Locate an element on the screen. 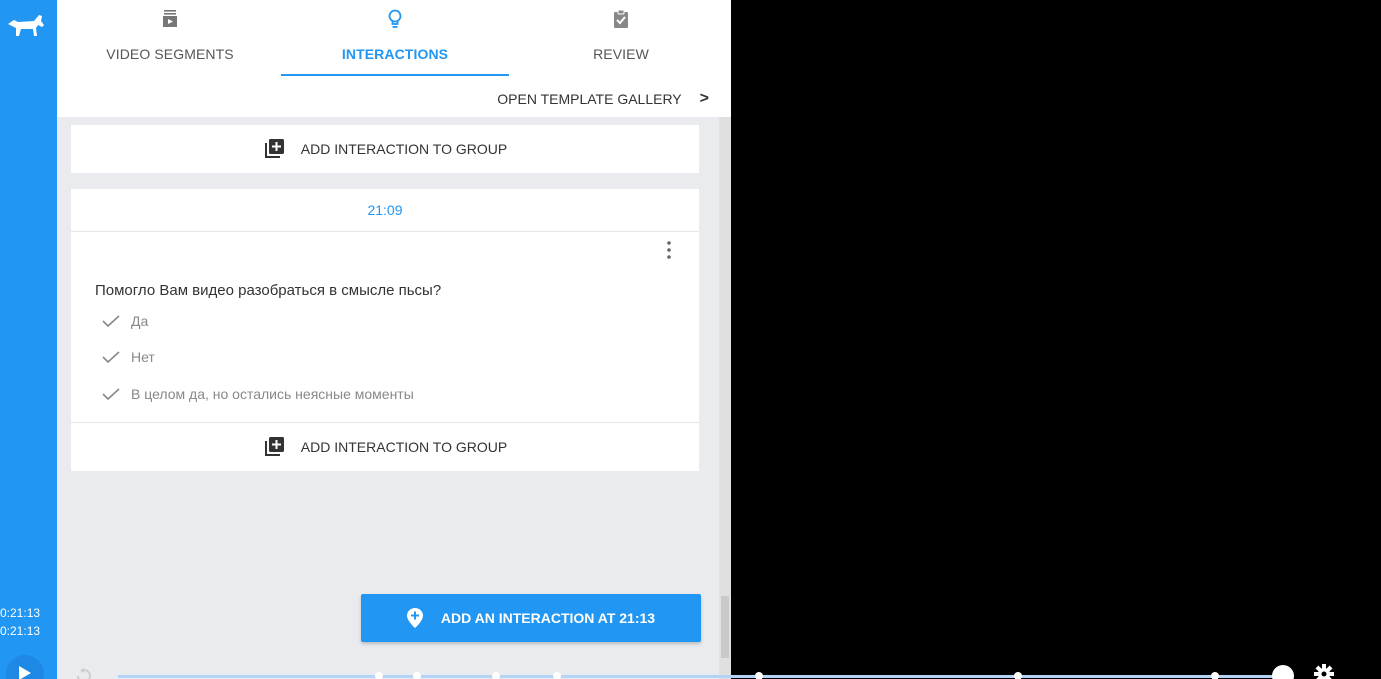  timeline-scrubber-knob is located at coordinates (1283, 672).